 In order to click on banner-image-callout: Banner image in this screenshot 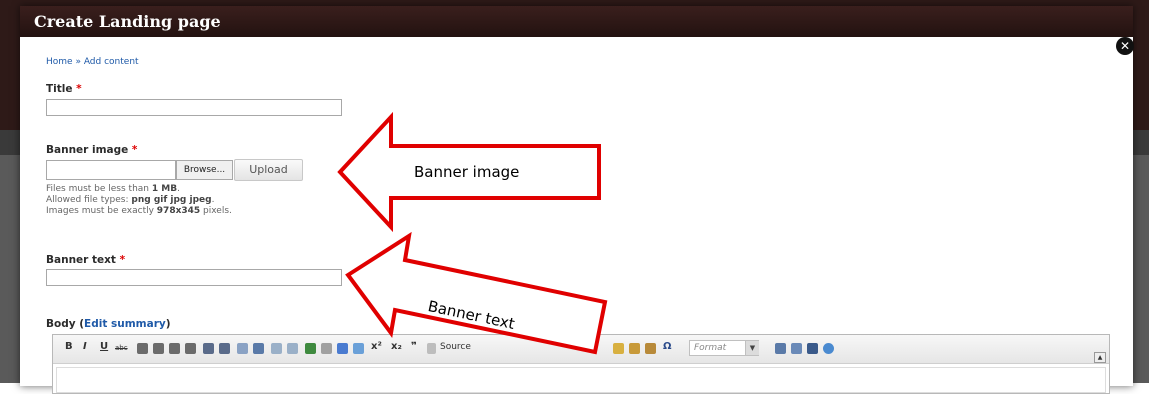, I will do `click(467, 172)`.